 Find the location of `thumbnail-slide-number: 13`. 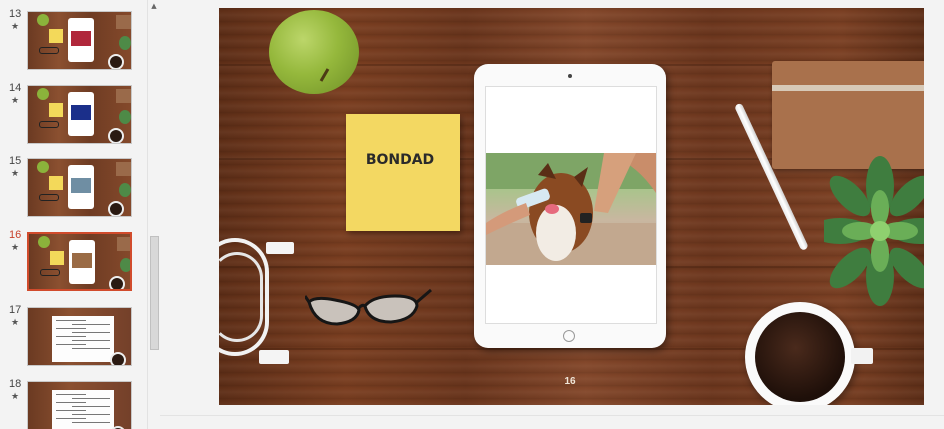

thumbnail-slide-number: 13 is located at coordinates (15, 14).